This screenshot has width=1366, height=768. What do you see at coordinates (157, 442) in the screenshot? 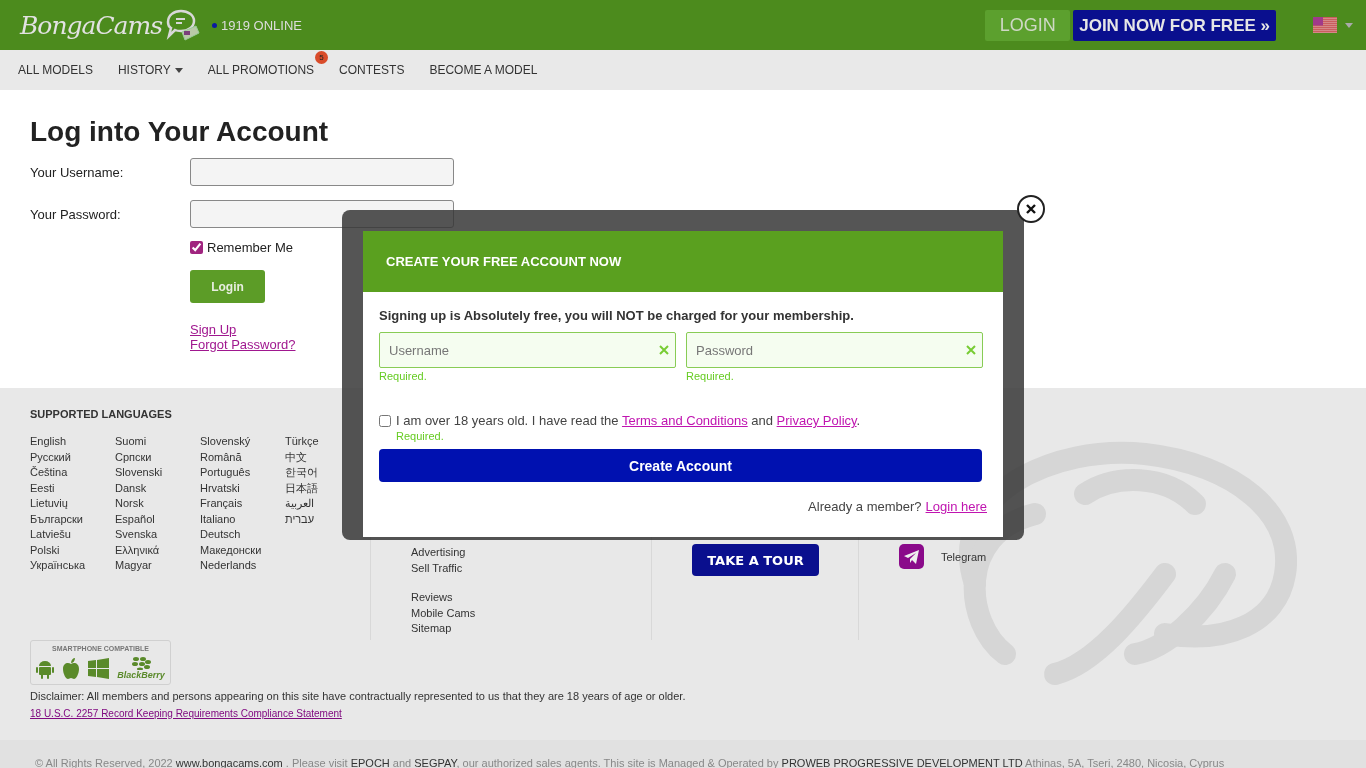
I see `language-link: Suomi` at bounding box center [157, 442].